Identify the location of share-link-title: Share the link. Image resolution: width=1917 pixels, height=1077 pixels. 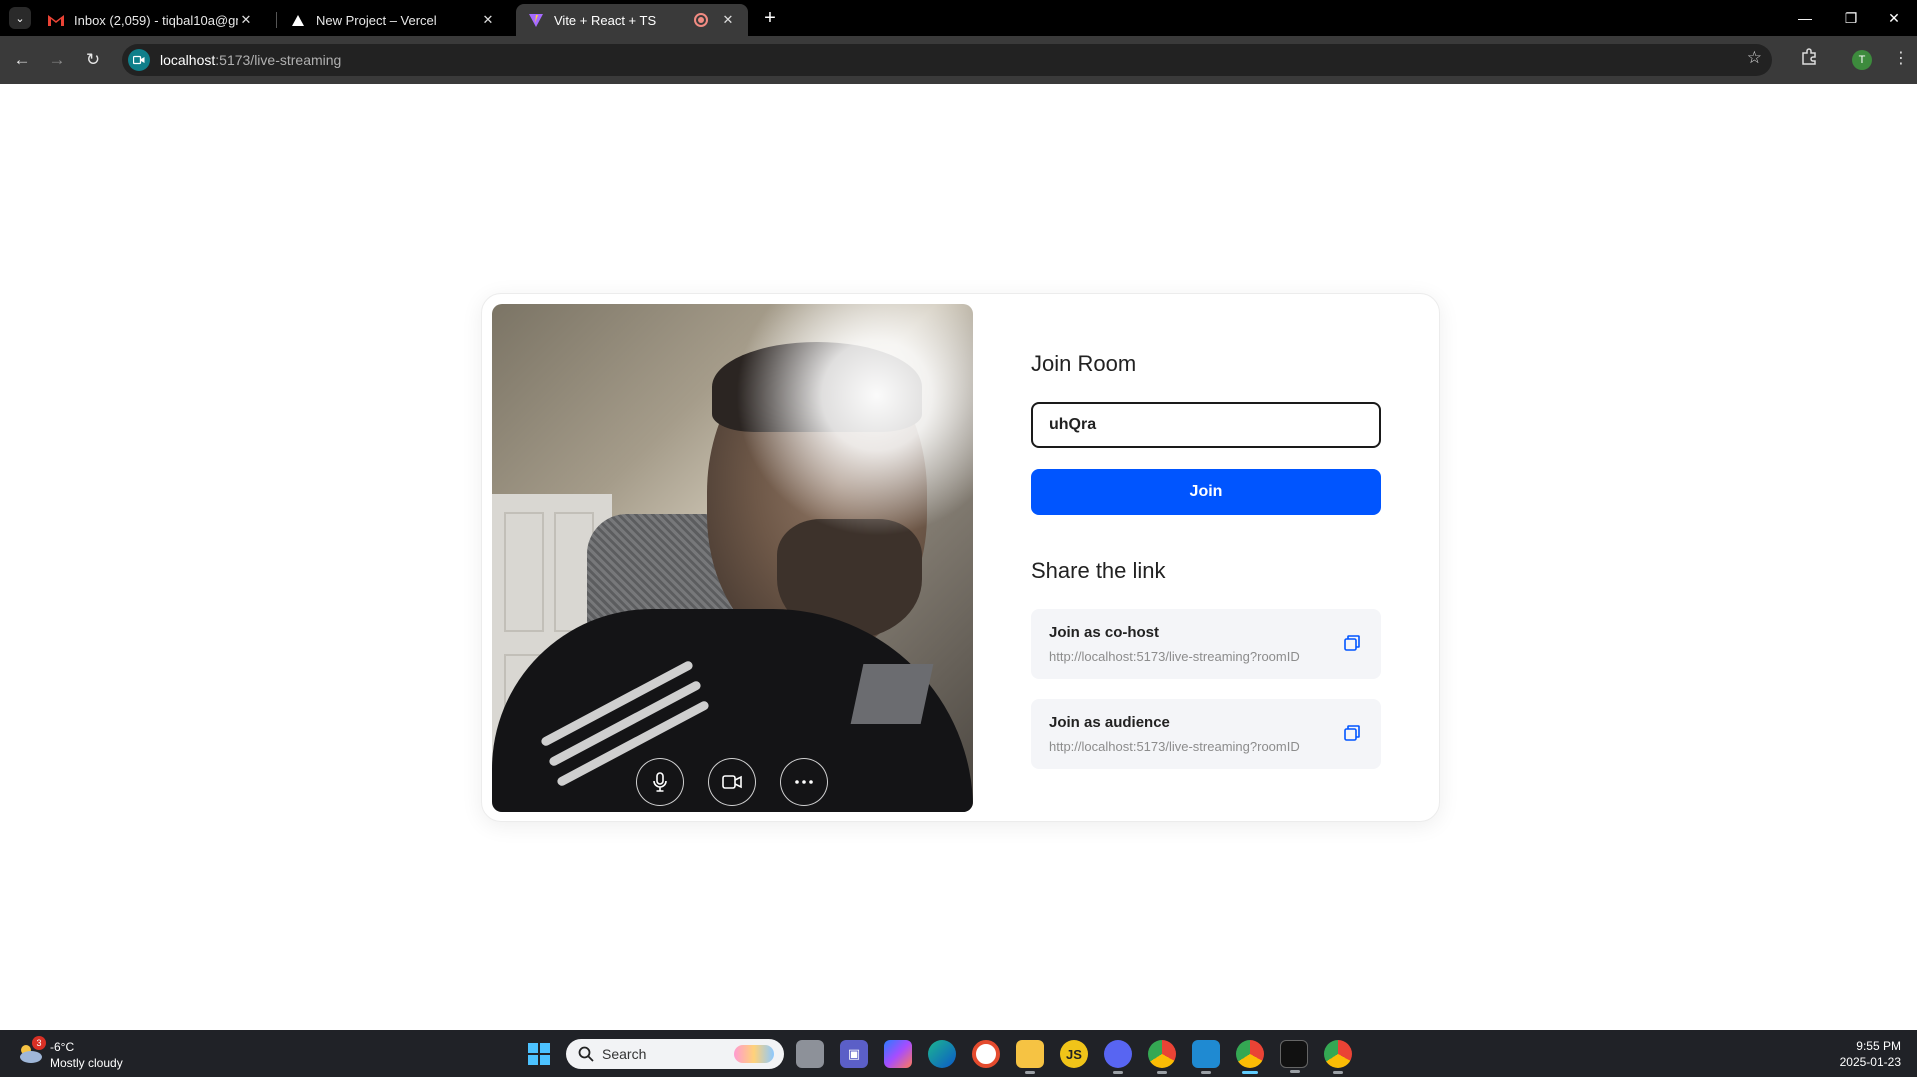
(1098, 570).